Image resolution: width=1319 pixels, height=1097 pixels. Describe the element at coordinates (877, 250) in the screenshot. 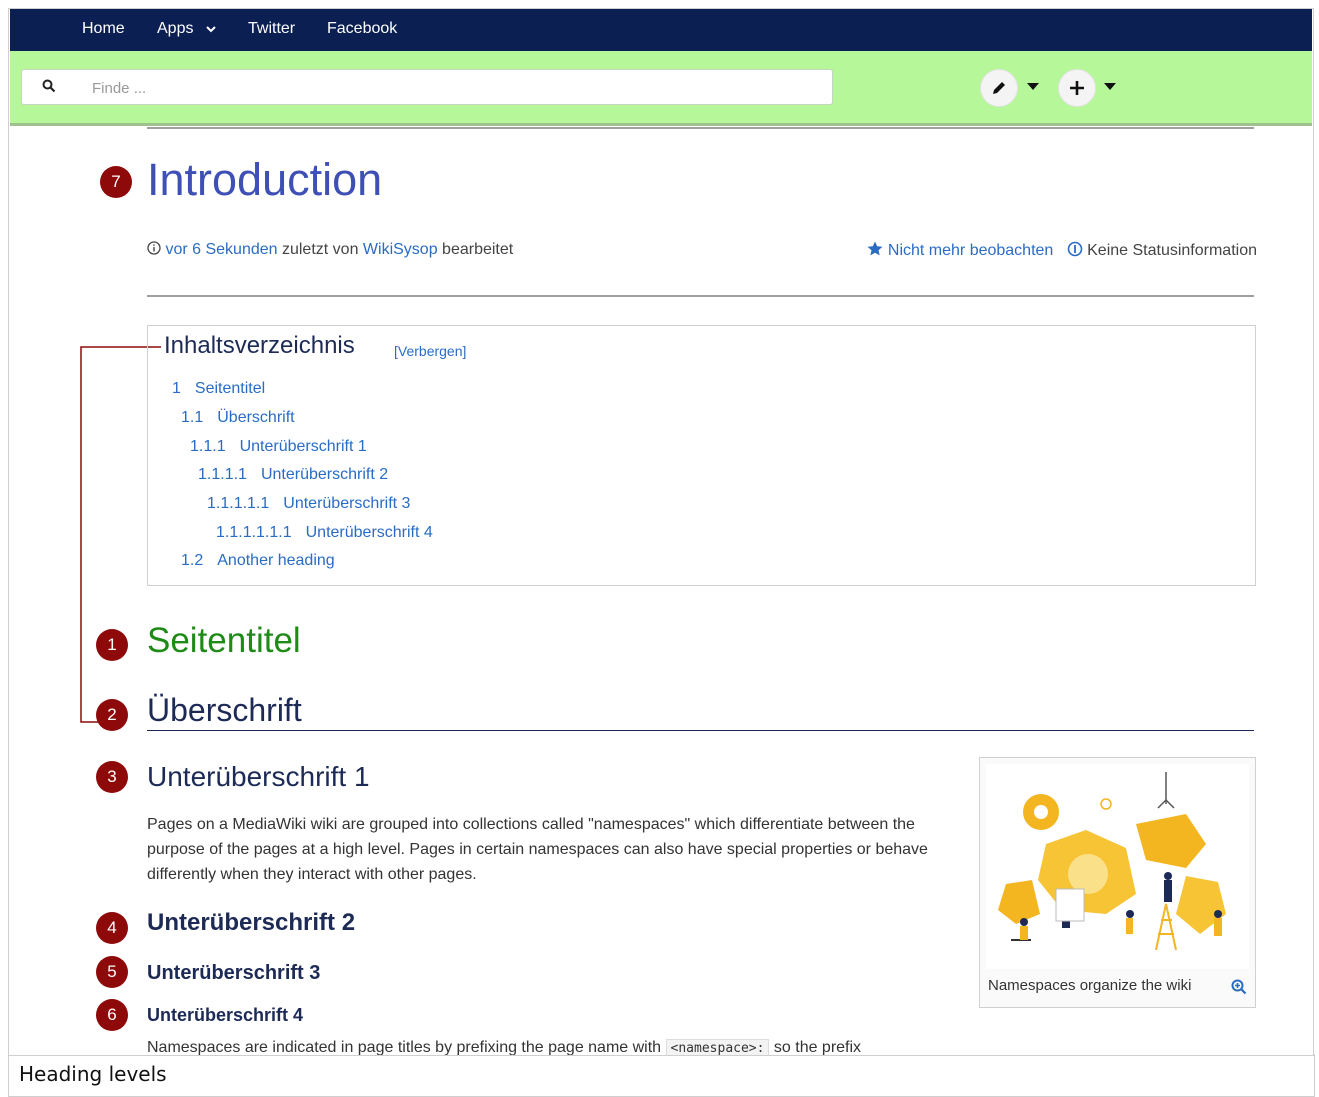

I see `star-icon` at that location.